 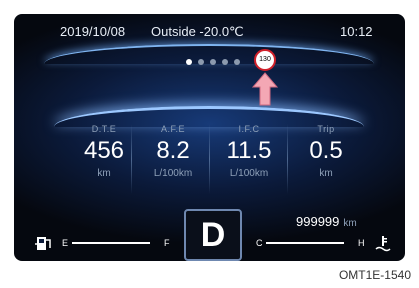 I want to click on fuel-pump-icon, so click(x=43, y=243).